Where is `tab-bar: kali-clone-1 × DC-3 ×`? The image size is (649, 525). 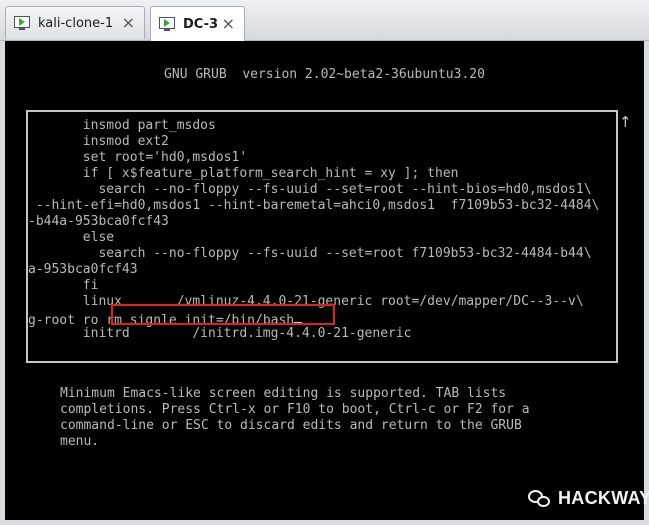
tab-bar: kali-clone-1 × DC-3 × is located at coordinates (324, 20).